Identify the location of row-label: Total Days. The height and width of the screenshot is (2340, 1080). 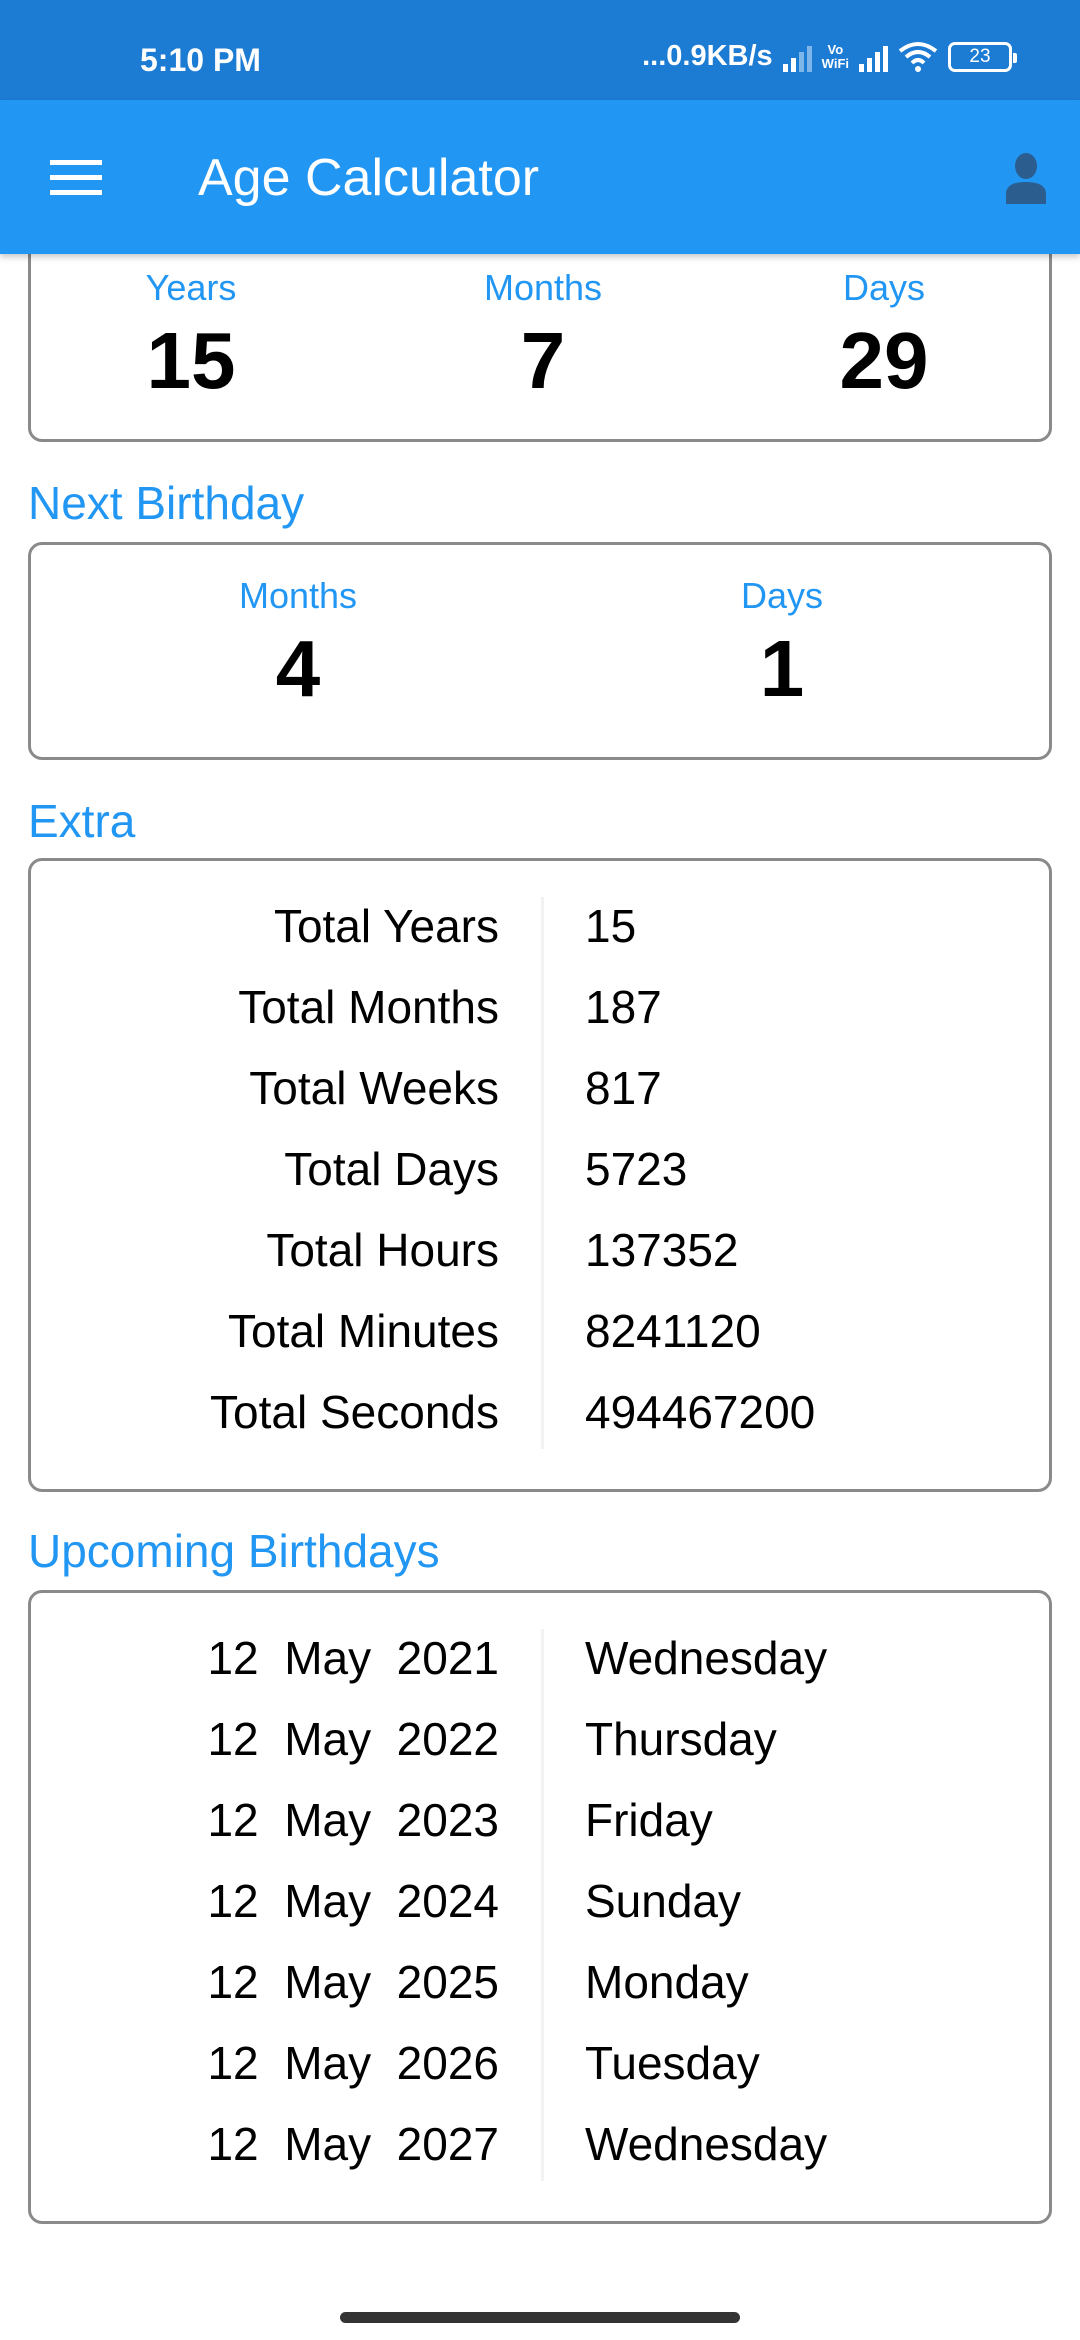
(391, 1169).